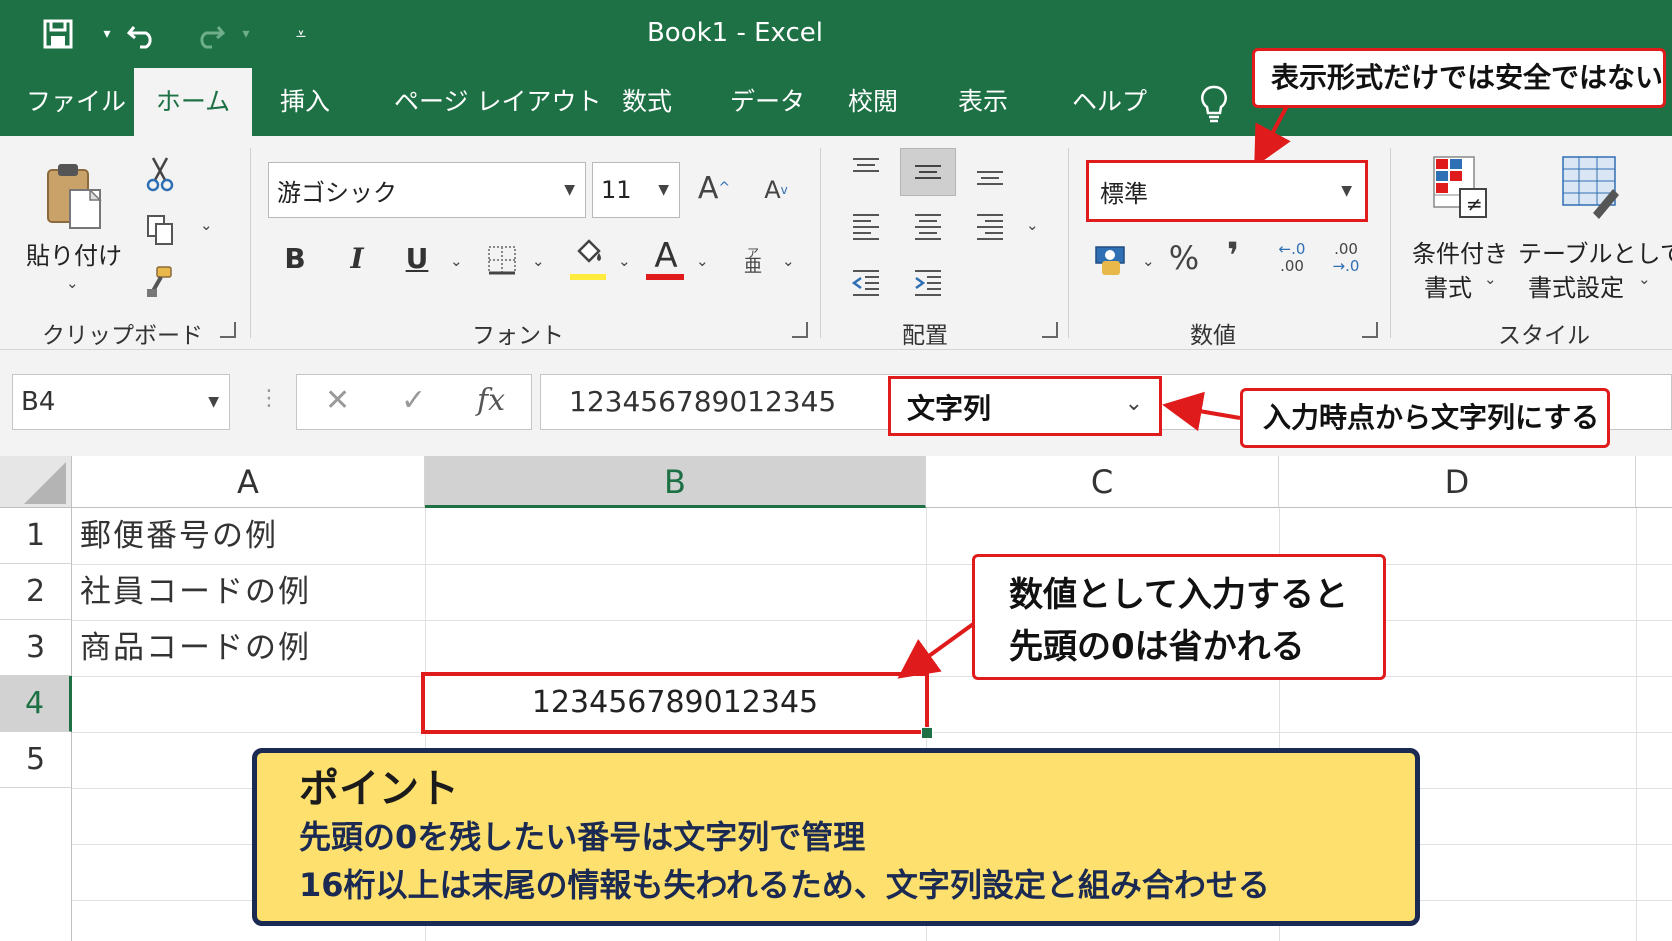  Describe the element at coordinates (1179, 617) in the screenshot. I see `numeric-warning-callout: 数値として入力すると 先頭の0は省かれる` at that location.